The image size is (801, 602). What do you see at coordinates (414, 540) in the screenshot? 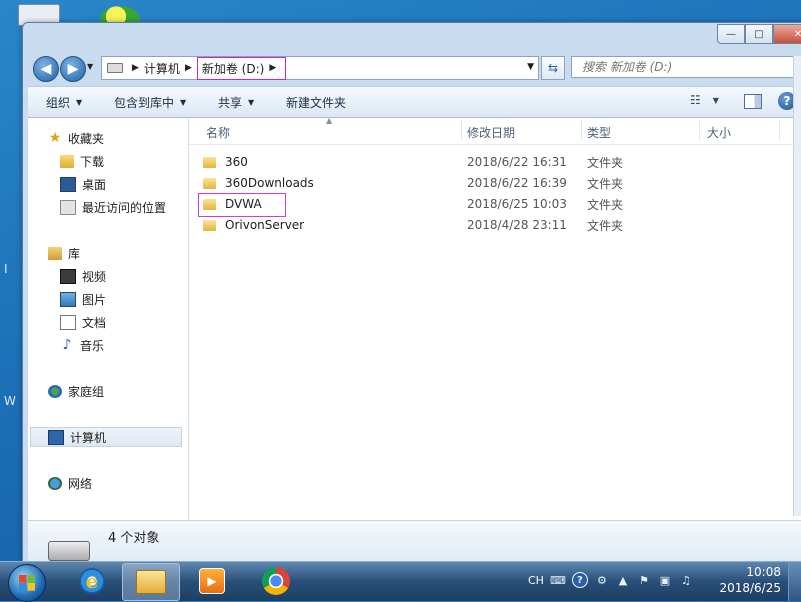
I see `details-pane: 4 个对象` at bounding box center [414, 540].